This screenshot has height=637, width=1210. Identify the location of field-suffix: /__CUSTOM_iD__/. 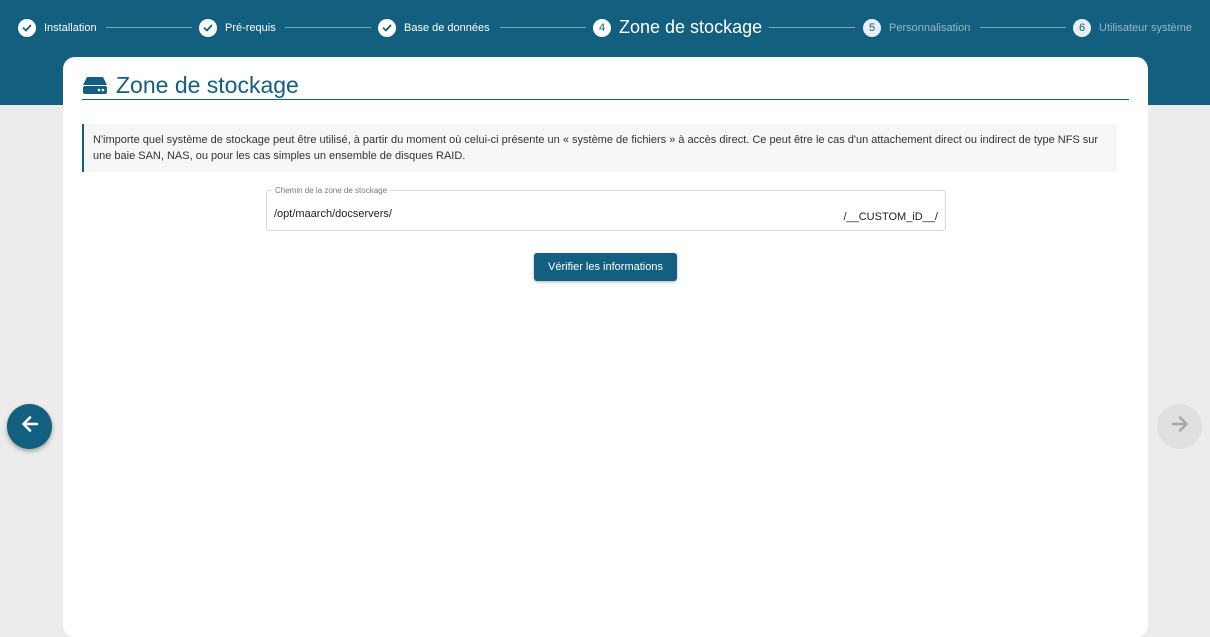
(890, 217).